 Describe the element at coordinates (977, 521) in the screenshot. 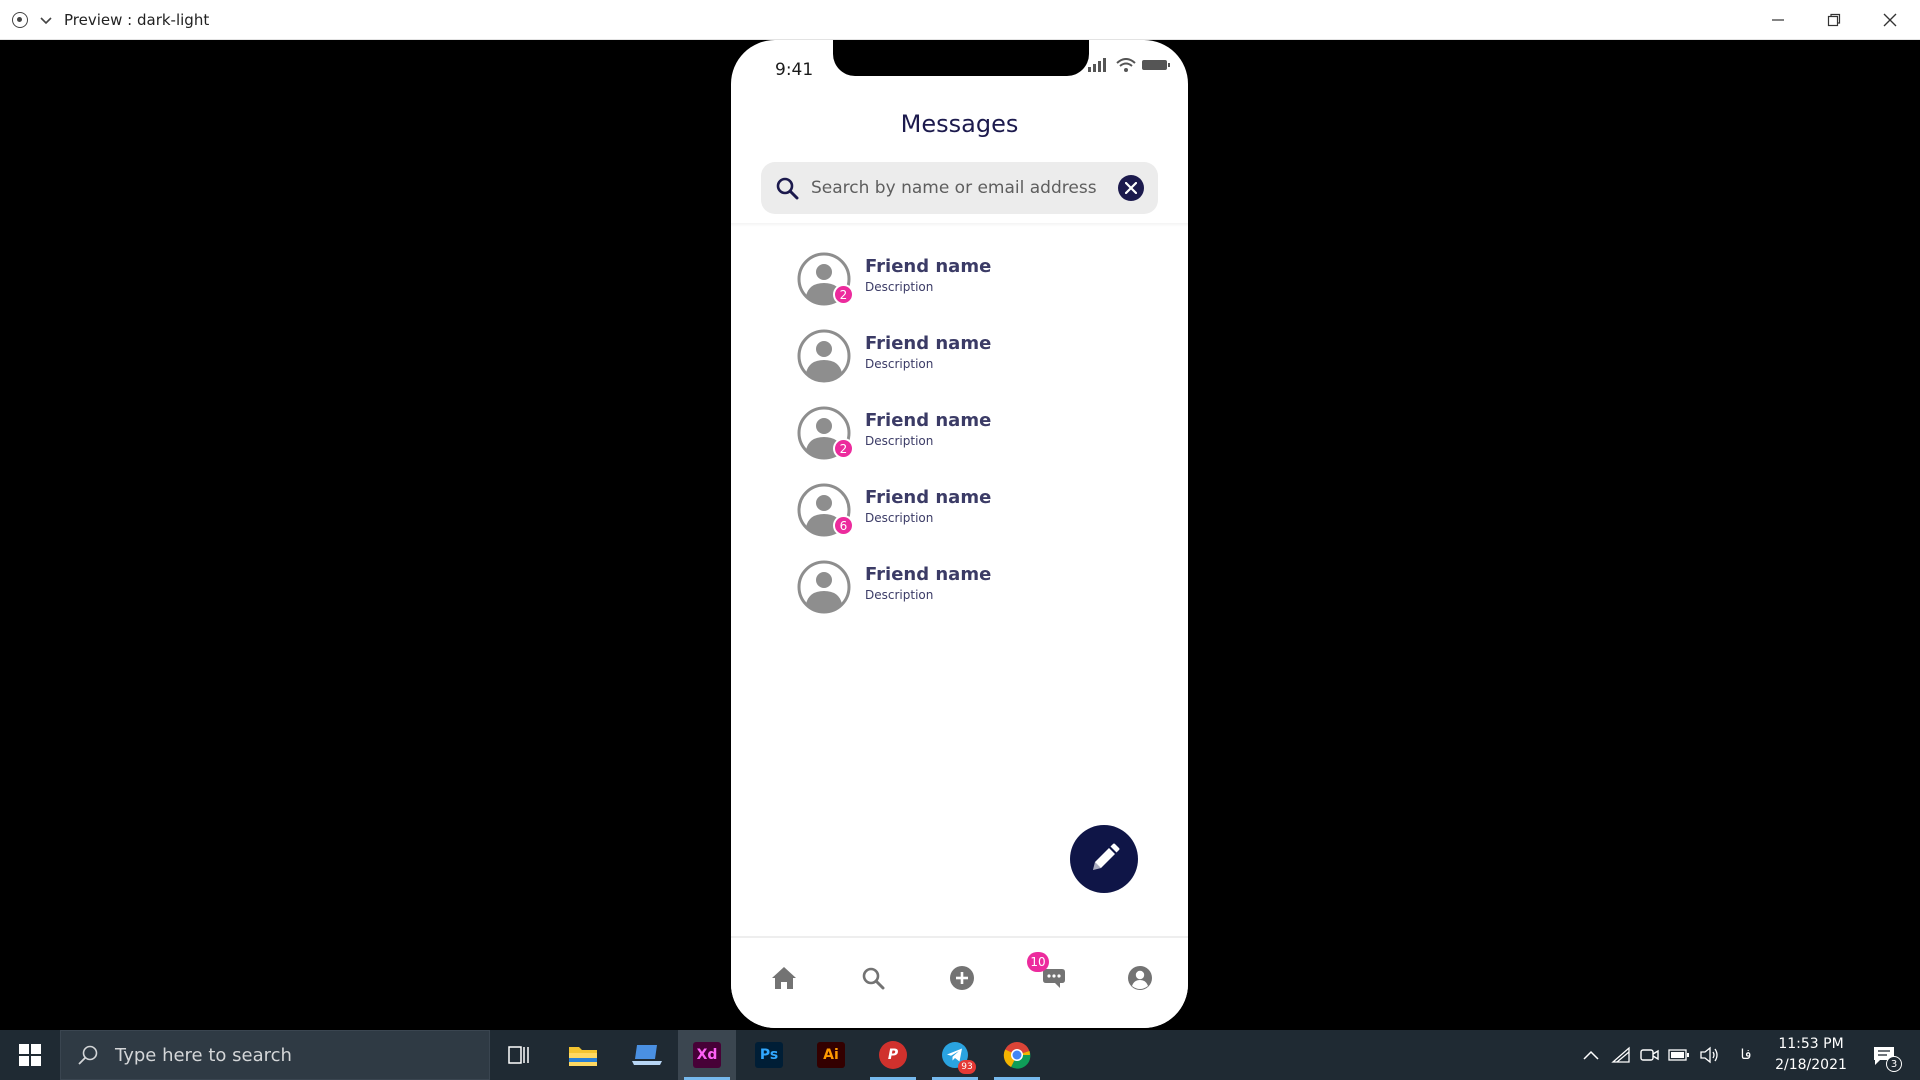

I see `friend-row: 6 Friend name Description` at that location.